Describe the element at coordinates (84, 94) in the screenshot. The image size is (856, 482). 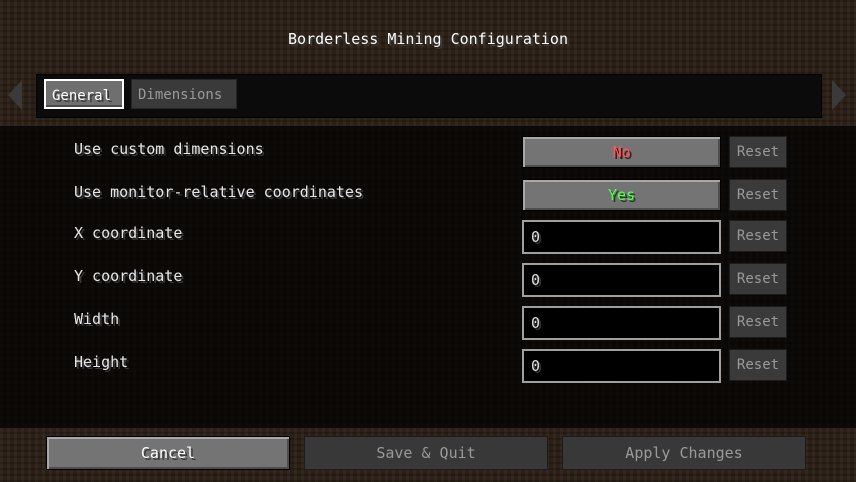
I see `tab-general: General` at that location.